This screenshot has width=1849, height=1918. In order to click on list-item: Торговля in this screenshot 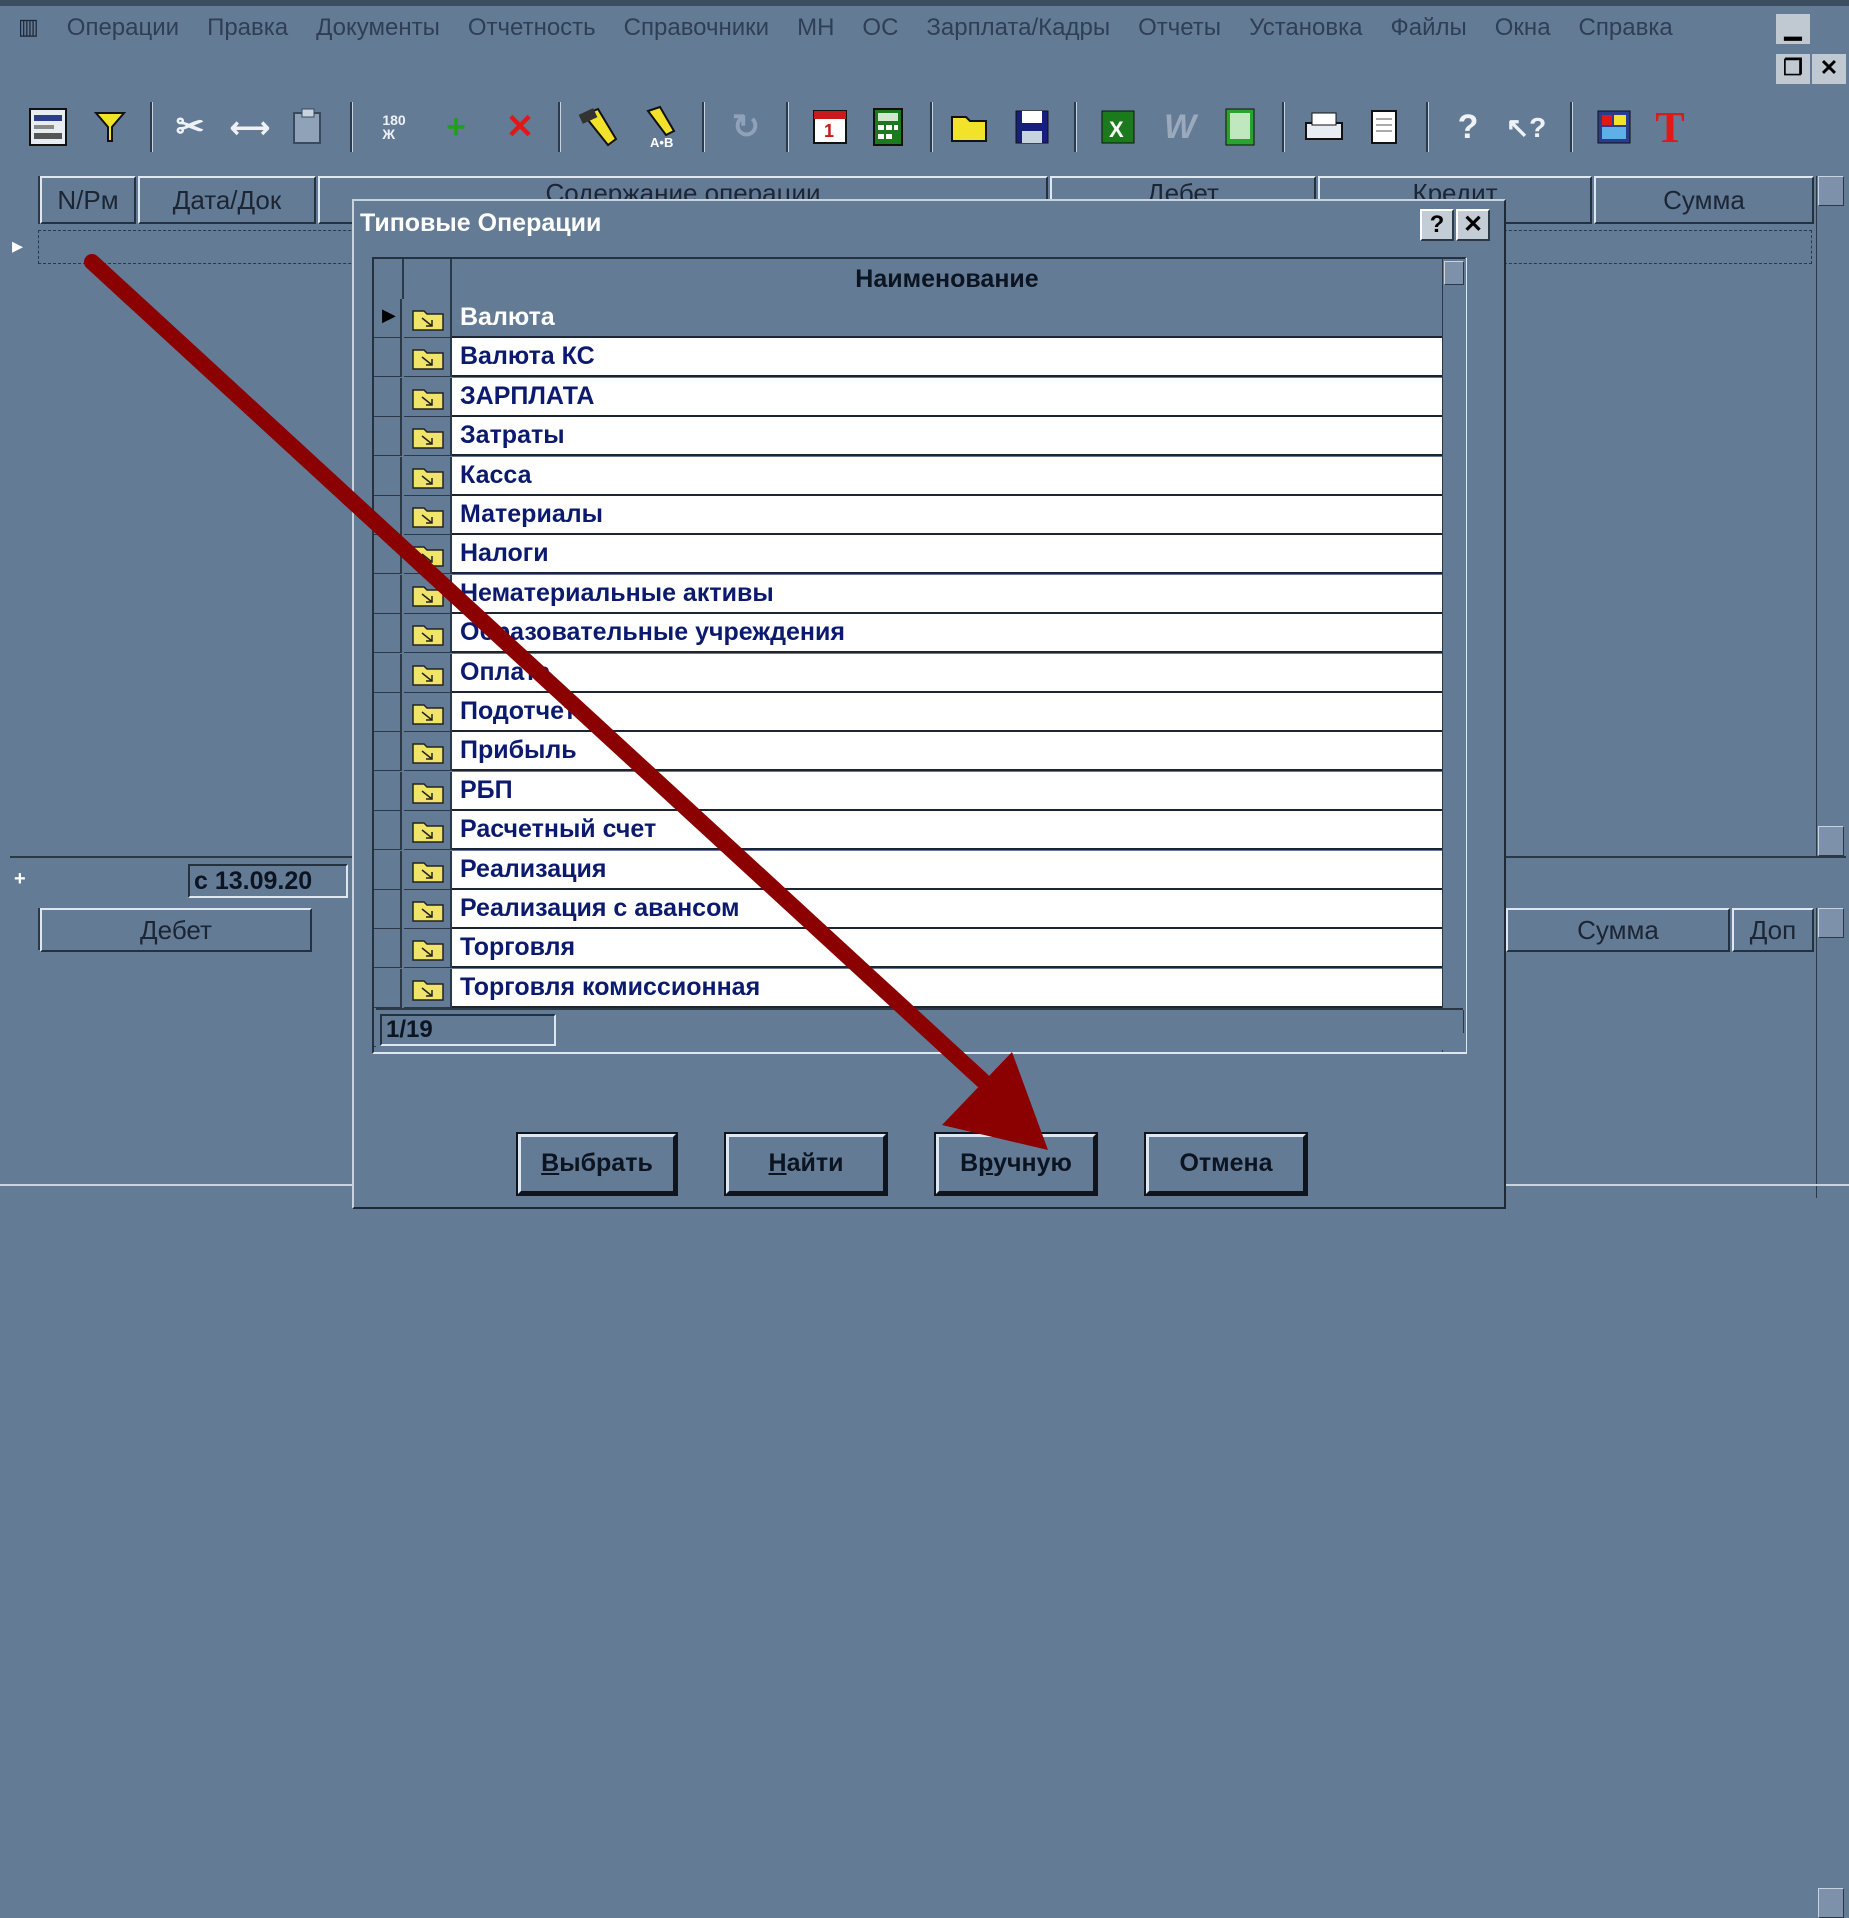, I will do `click(919, 949)`.